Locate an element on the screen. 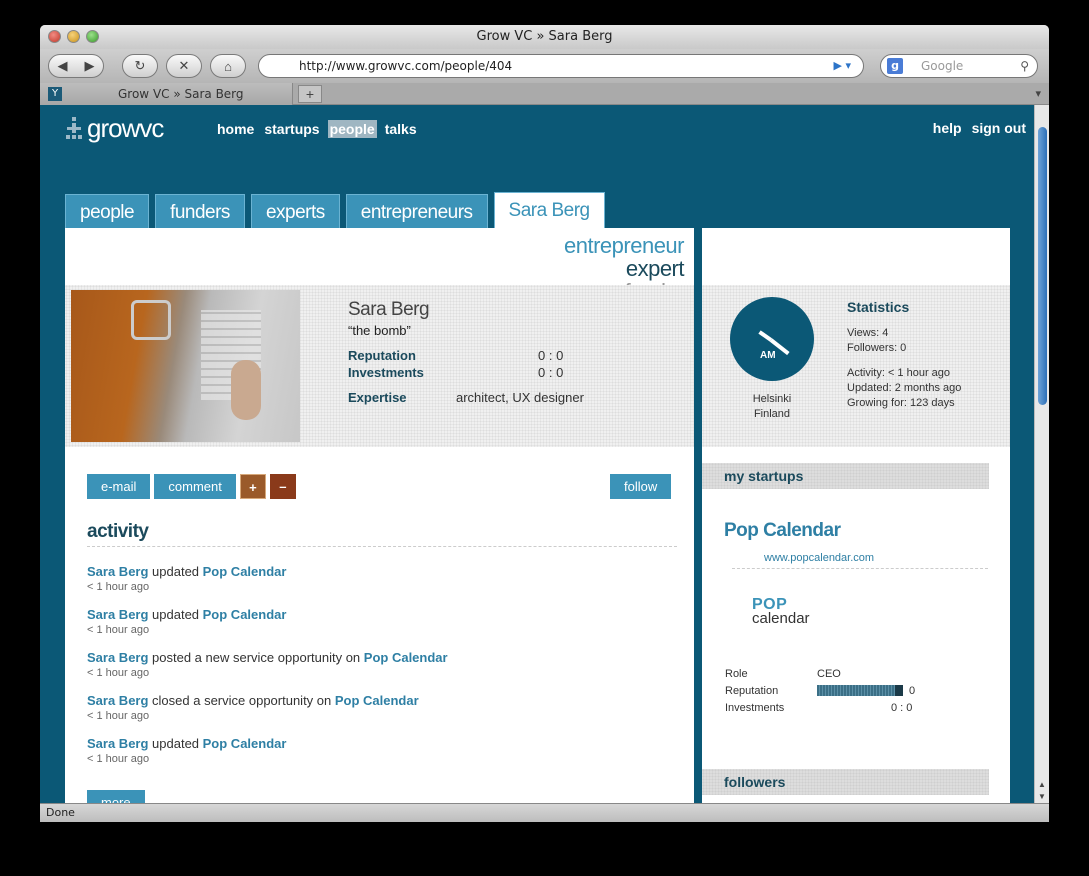 This screenshot has height=876, width=1089. stop-button: ✕ is located at coordinates (184, 66).